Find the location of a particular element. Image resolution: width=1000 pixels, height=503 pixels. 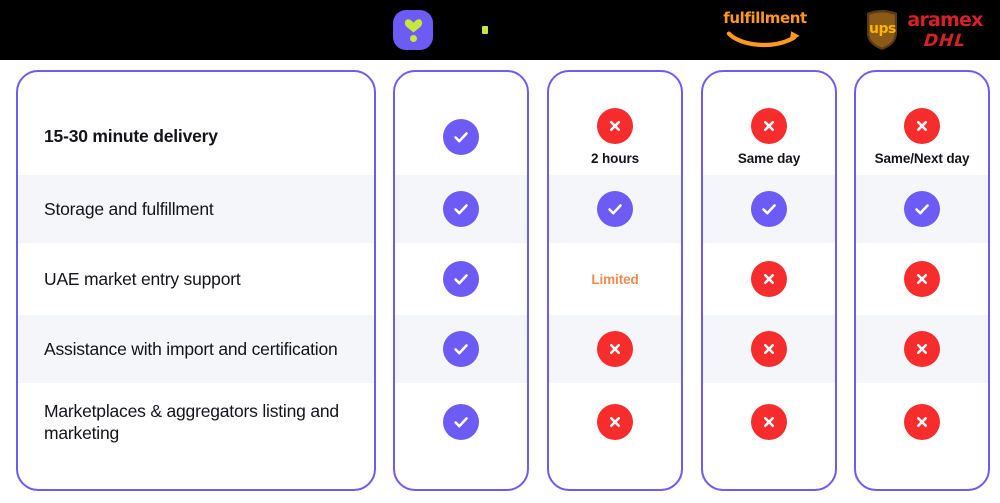

provider-4-column: Same/Next day is located at coordinates (922, 280).